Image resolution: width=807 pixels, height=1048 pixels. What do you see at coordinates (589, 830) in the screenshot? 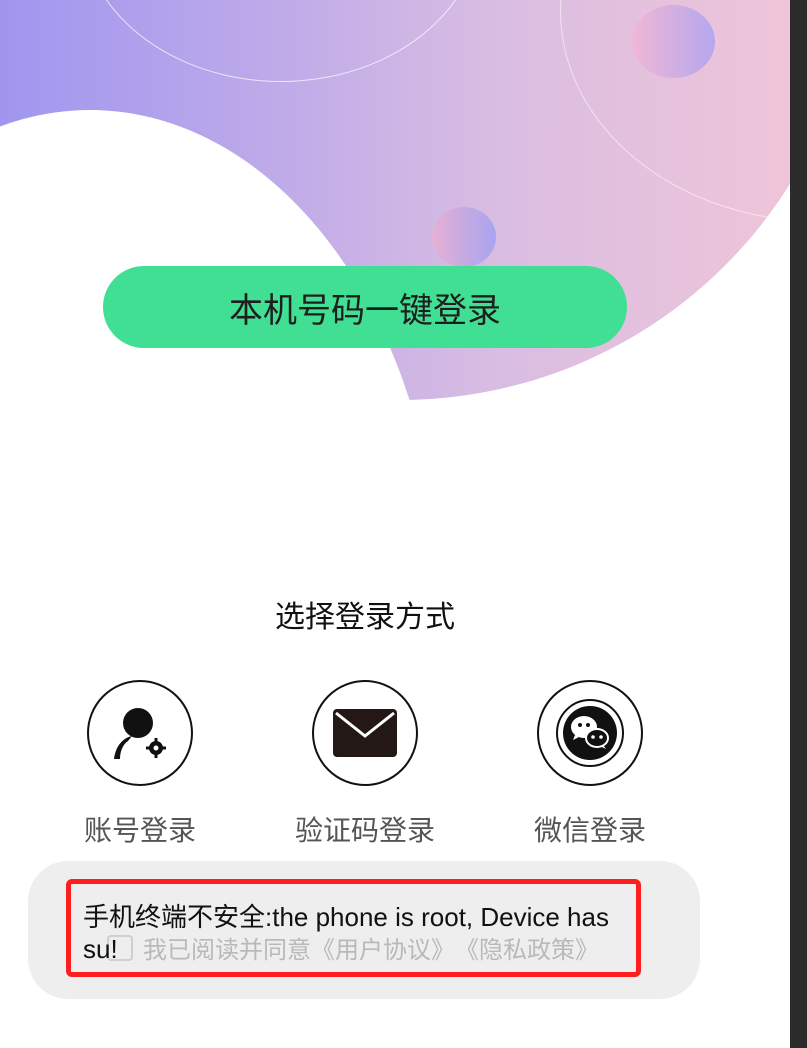
I see `wechat-login-label: 微信登录` at bounding box center [589, 830].